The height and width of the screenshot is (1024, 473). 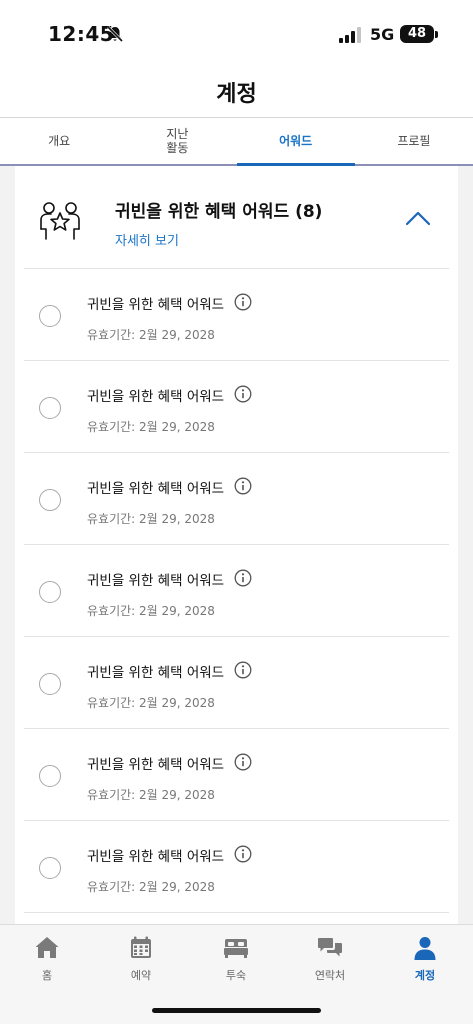 What do you see at coordinates (425, 963) in the screenshot?
I see `nav-account: 계정` at bounding box center [425, 963].